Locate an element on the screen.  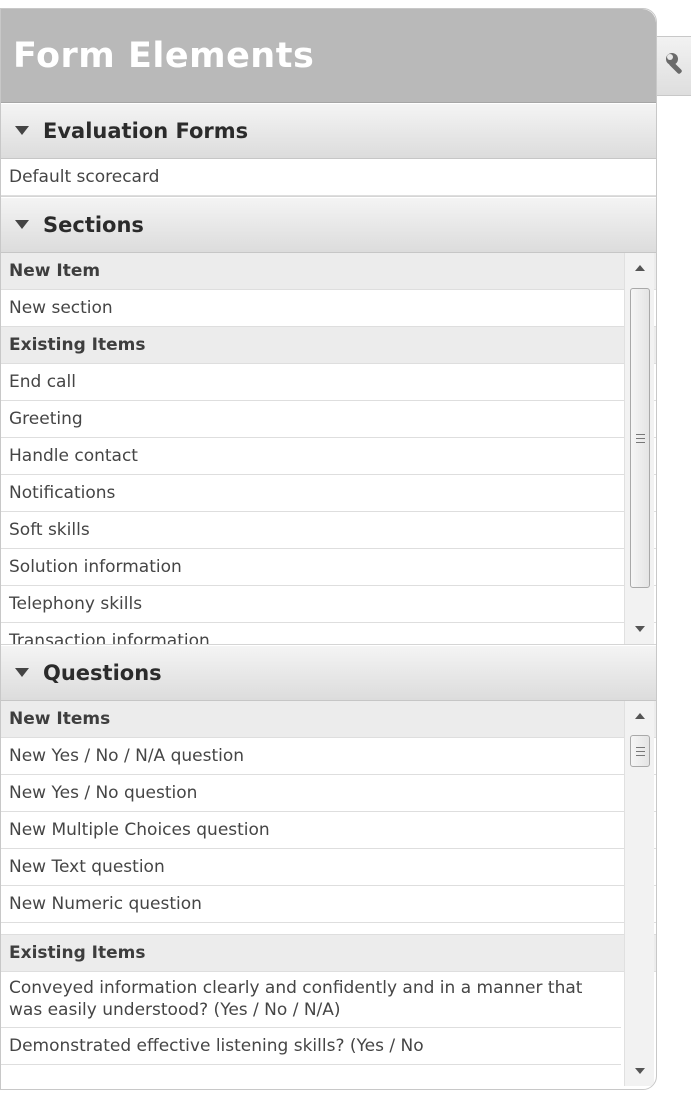
list-item: Handle contact is located at coordinates (328, 456).